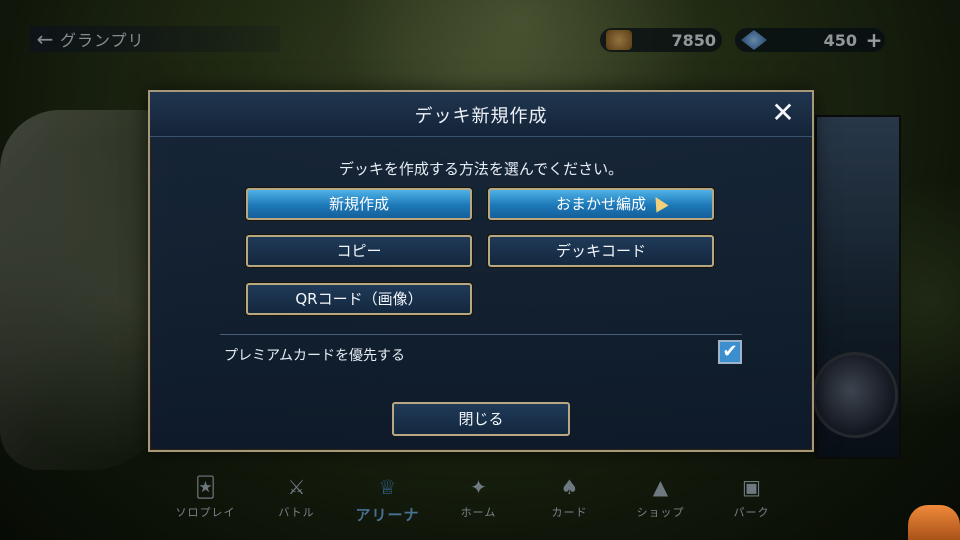 The height and width of the screenshot is (540, 960). Describe the element at coordinates (315, 356) in the screenshot. I see `prefer-premium-label: プレミアムカードを優先する` at that location.